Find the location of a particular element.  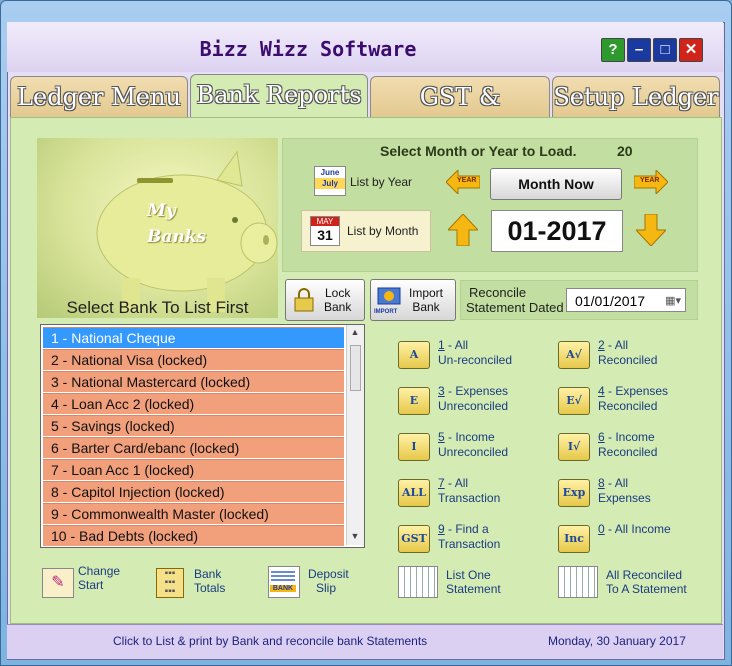

bank-list-item: 10 - Bad Debts (locked) is located at coordinates (193, 535).